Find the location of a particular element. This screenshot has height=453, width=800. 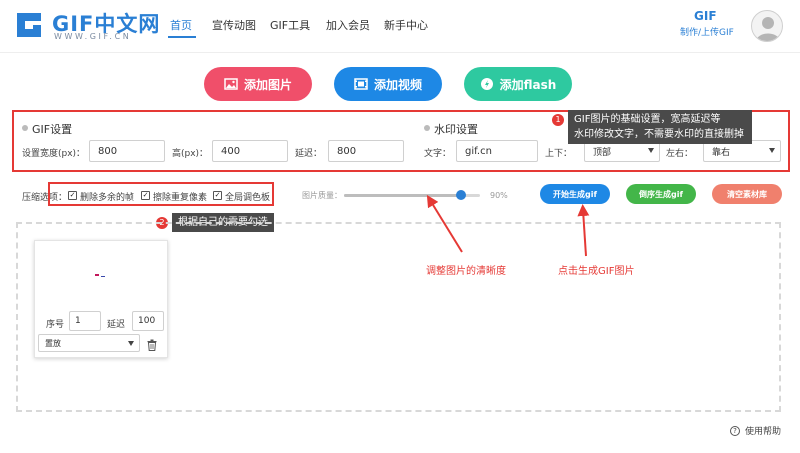

arrow-to-generate-button is located at coordinates (583, 230).